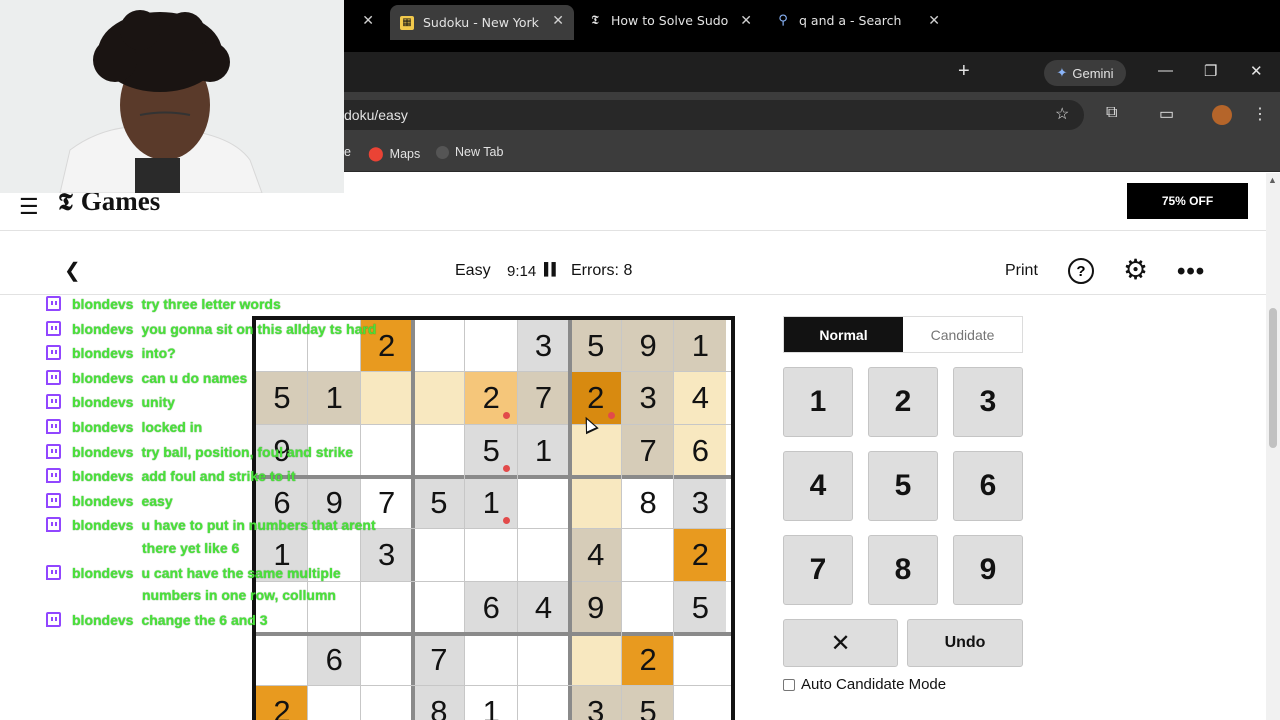 This screenshot has height=720, width=1280. I want to click on cast-icon: ▭, so click(1166, 114).